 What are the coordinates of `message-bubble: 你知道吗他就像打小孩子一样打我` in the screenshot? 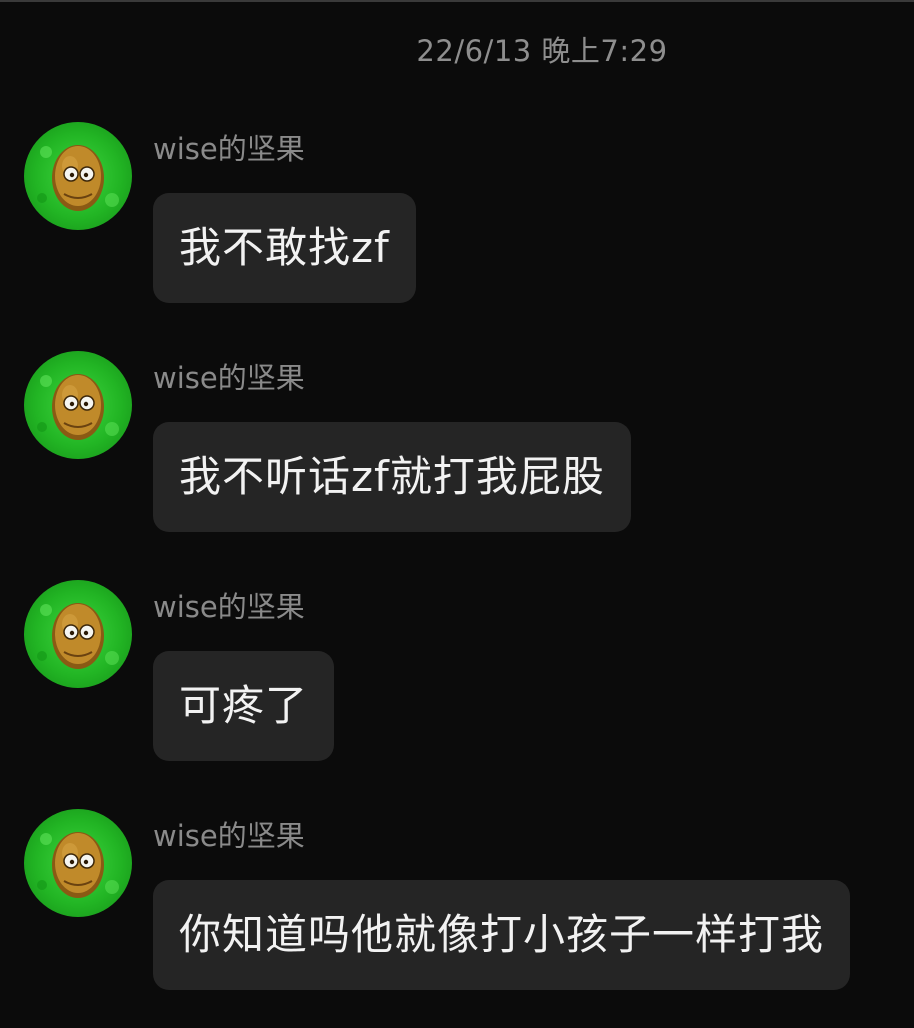 It's located at (502, 935).